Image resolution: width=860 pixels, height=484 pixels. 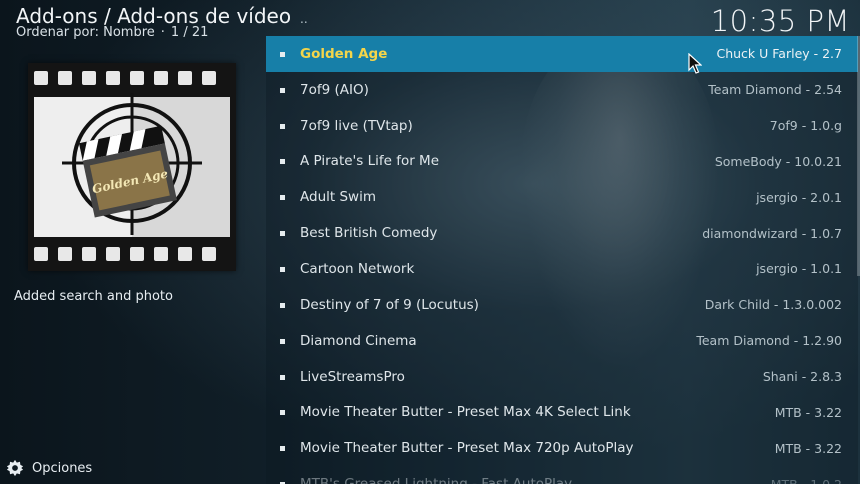 I want to click on film-frame-logo: Golden Age, so click(x=132, y=167).